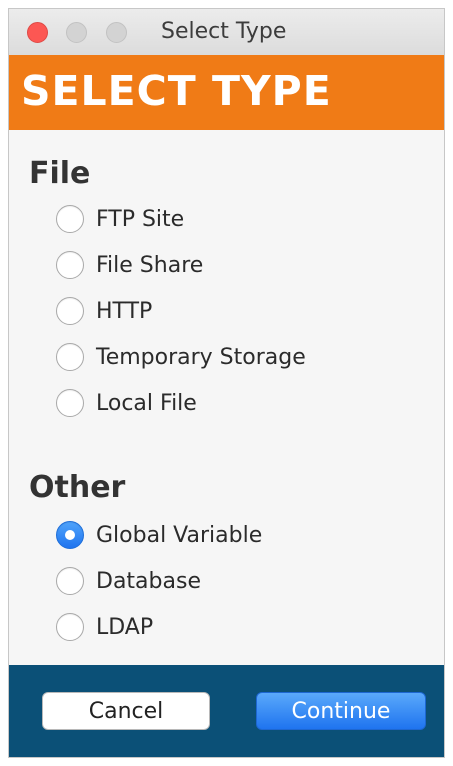 This screenshot has height=766, width=453. I want to click on close-window-icon, so click(37, 32).